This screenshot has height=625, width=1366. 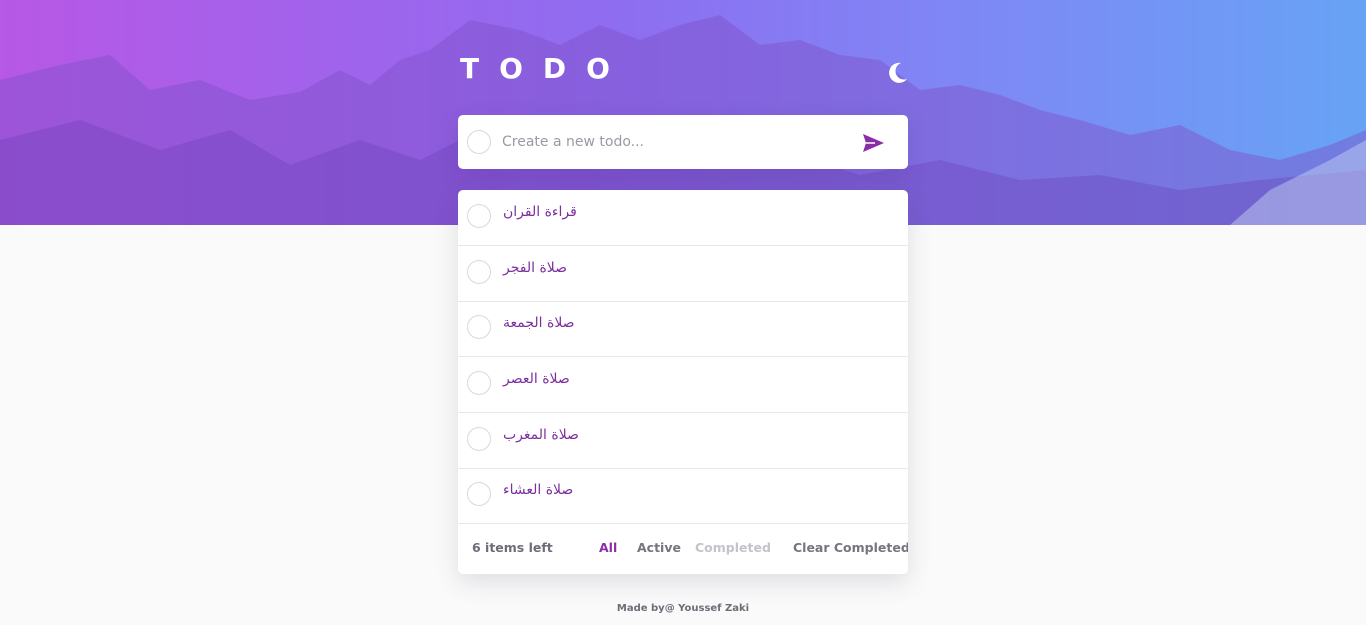 What do you see at coordinates (540, 216) in the screenshot?
I see `todo-text: قراءة القران` at bounding box center [540, 216].